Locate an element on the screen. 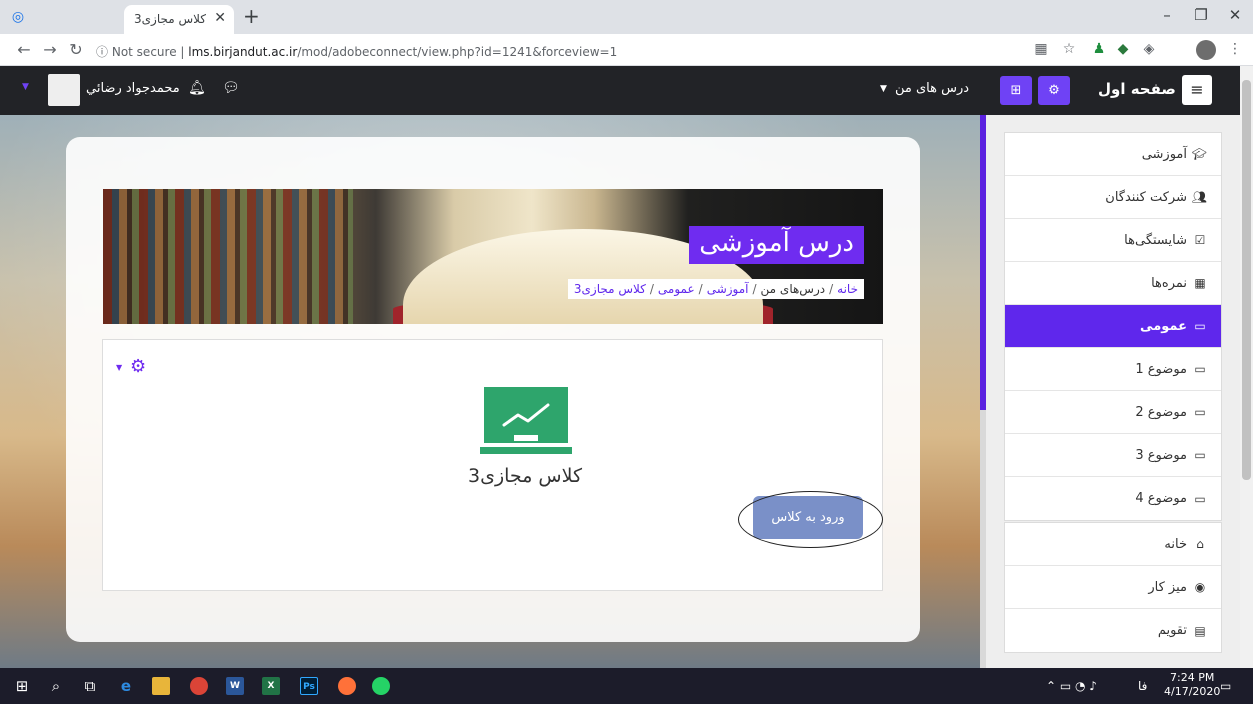 The width and height of the screenshot is (1253, 704). browser-tab-bar: ◎ کلاس مجازی3 ✕ + – ❐ ✕ is located at coordinates (626, 17).